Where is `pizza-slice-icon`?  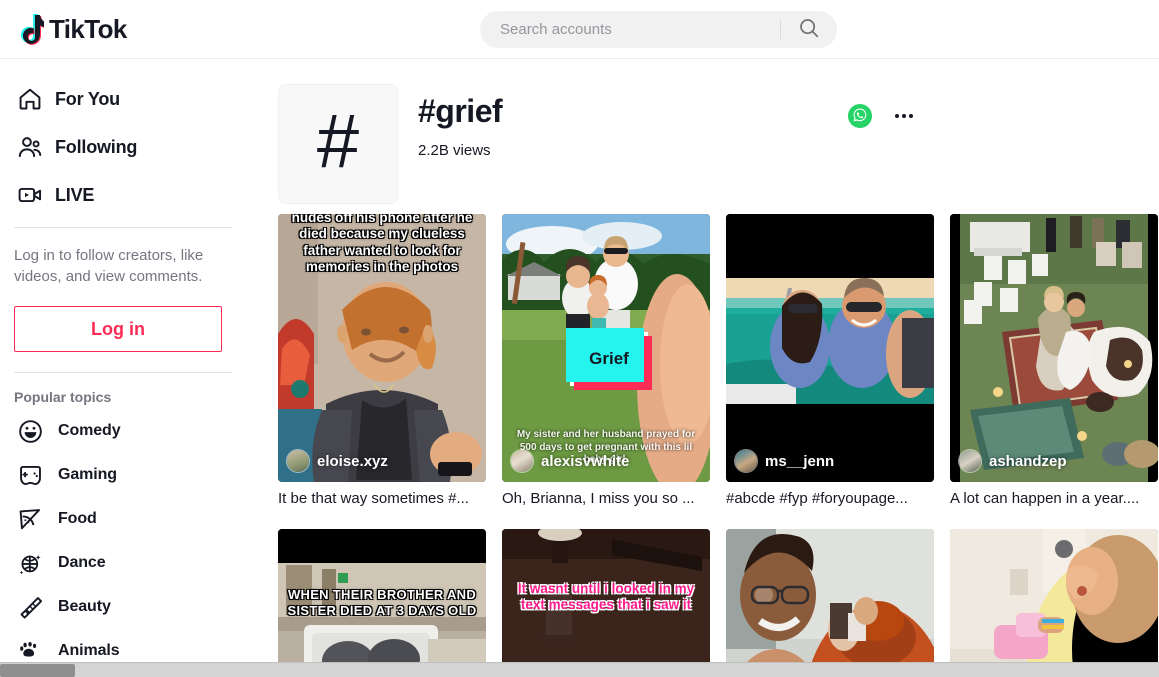
pizza-slice-icon is located at coordinates (30, 519).